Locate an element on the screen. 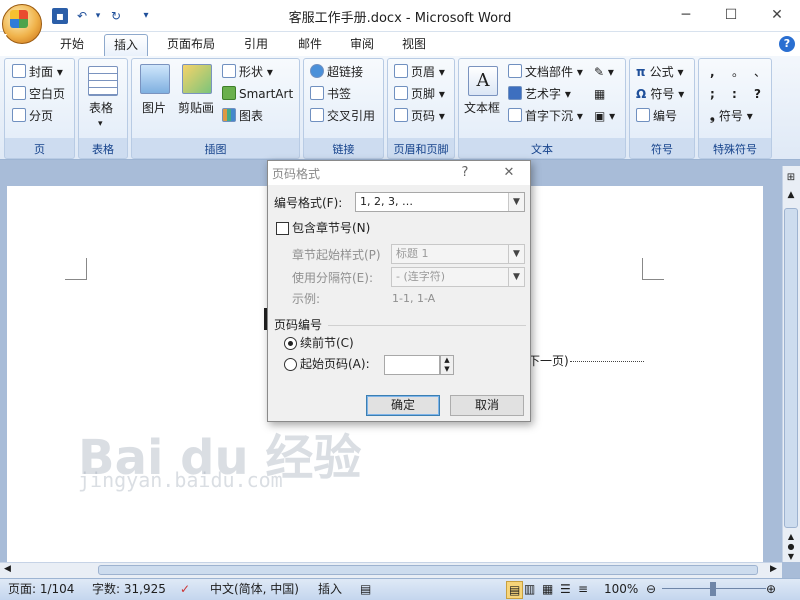  hyperlink-button: 超链接 is located at coordinates (336, 72).